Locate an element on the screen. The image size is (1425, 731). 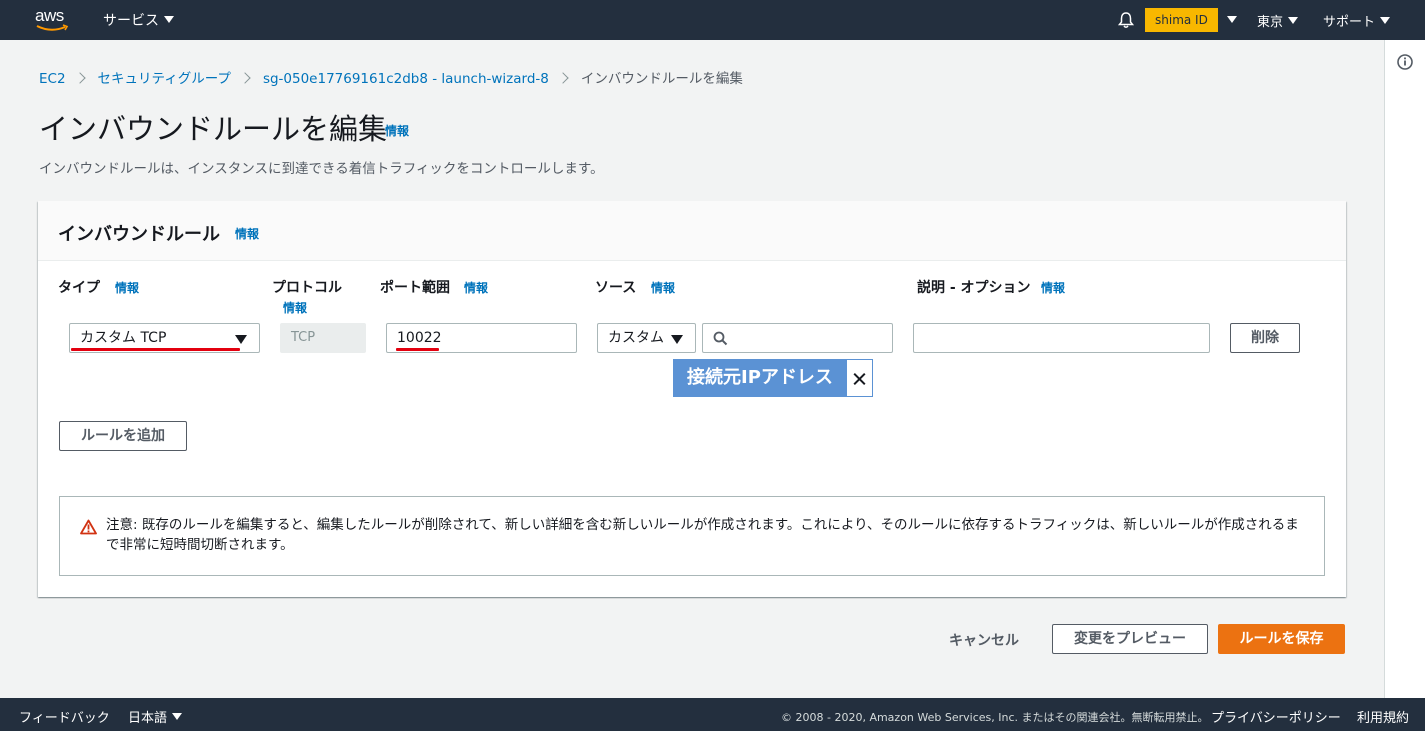
port-range-info-link: 情報 is located at coordinates (476, 287).